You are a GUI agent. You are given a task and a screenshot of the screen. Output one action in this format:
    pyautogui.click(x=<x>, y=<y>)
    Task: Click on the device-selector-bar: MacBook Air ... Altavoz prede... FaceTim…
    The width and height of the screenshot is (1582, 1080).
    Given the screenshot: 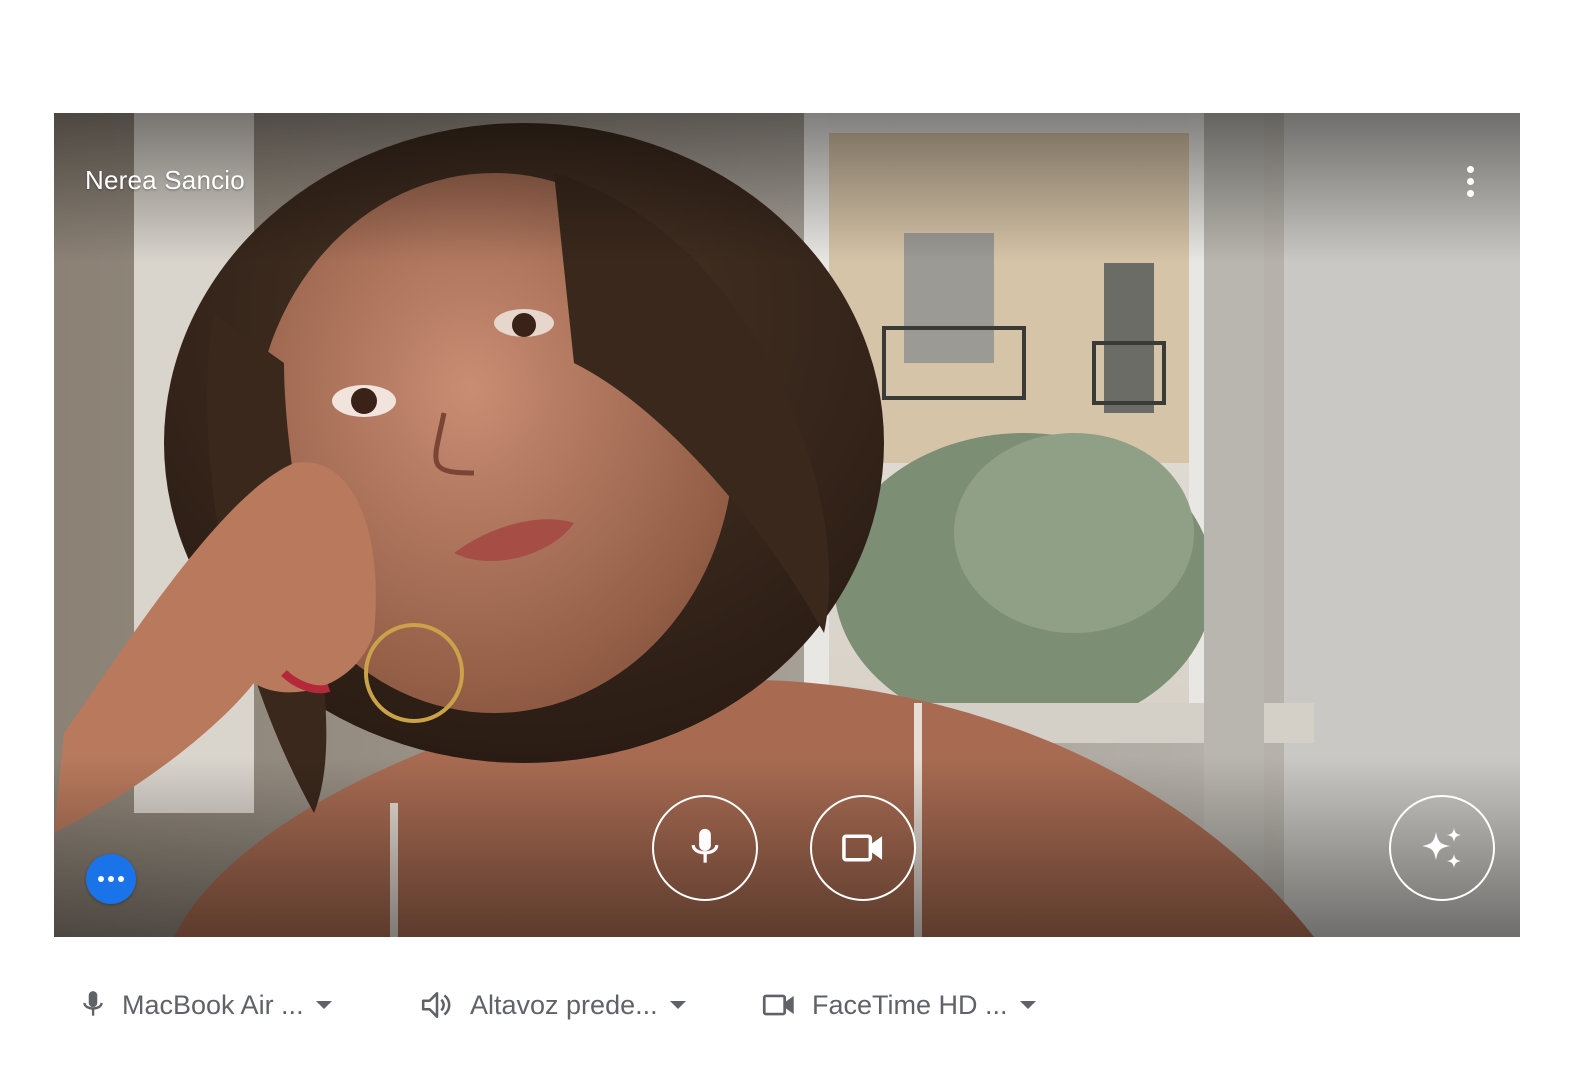 What is the action you would take?
    pyautogui.click(x=624, y=1005)
    